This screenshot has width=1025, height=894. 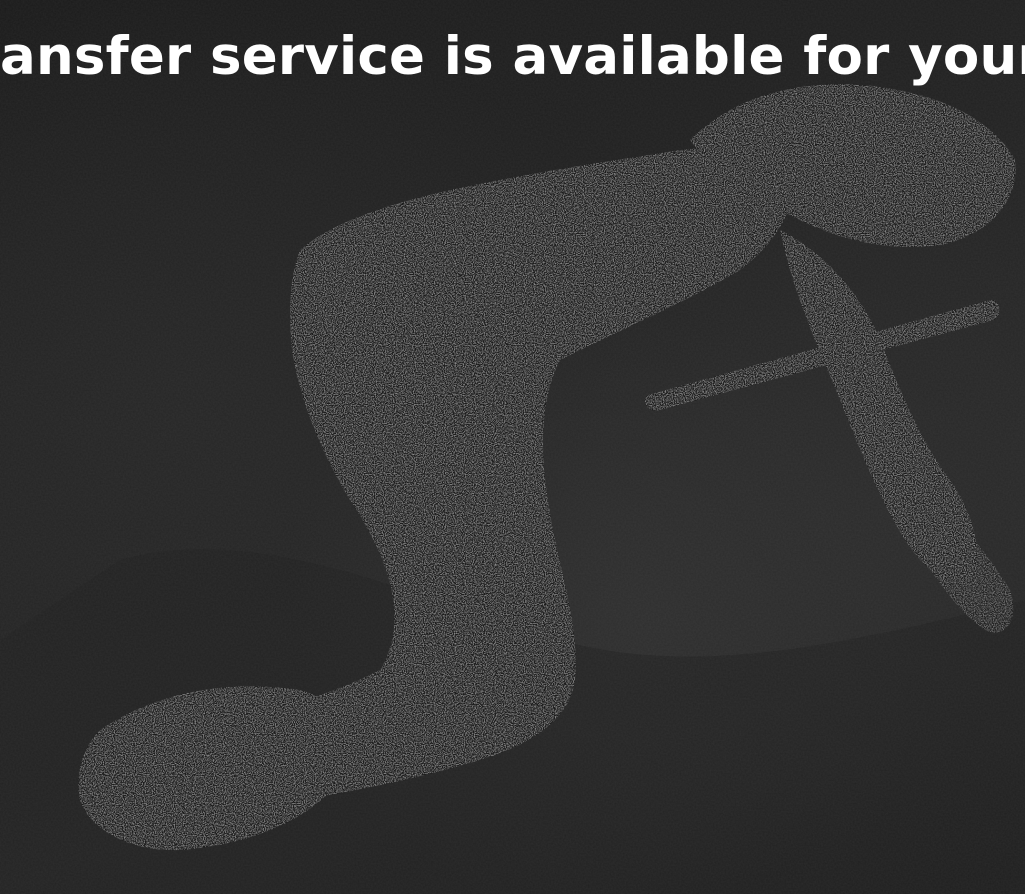 What do you see at coordinates (512, 56) in the screenshot?
I see `hero-headline: ansfer service is available for your` at bounding box center [512, 56].